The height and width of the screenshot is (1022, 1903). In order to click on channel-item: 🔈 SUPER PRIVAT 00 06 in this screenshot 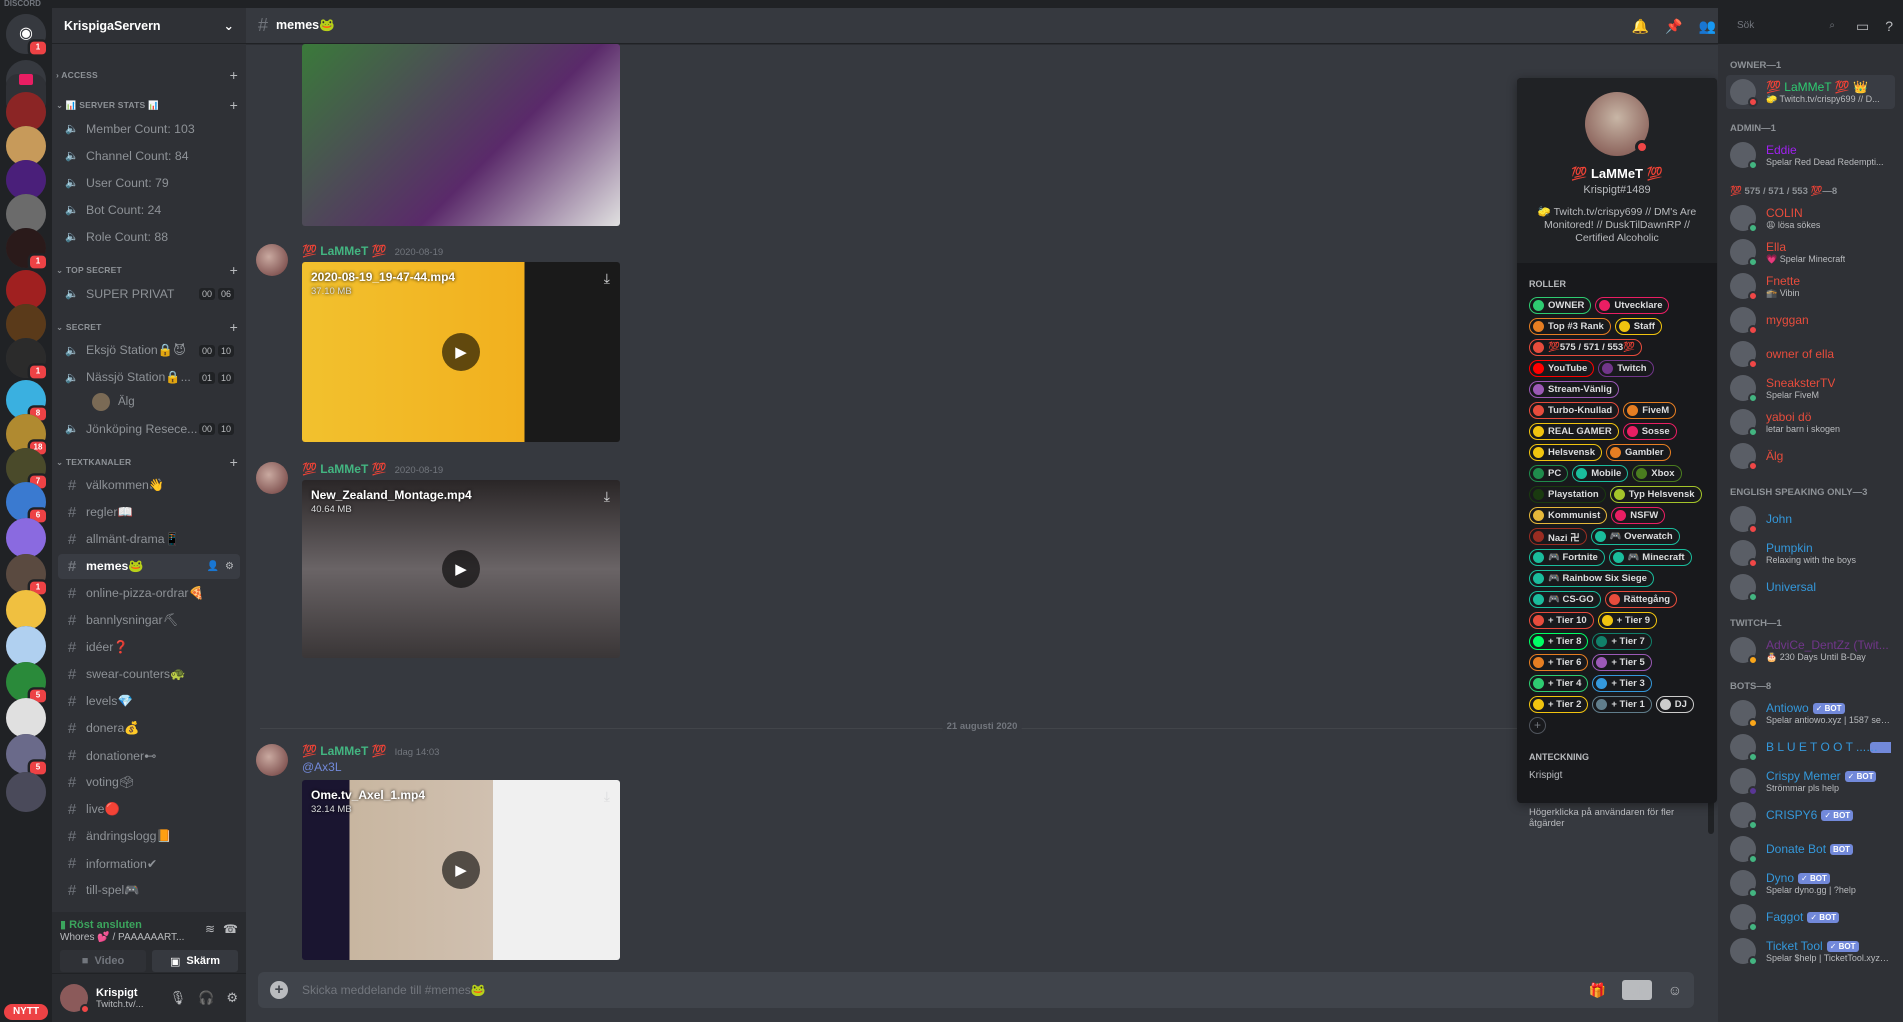, I will do `click(149, 293)`.